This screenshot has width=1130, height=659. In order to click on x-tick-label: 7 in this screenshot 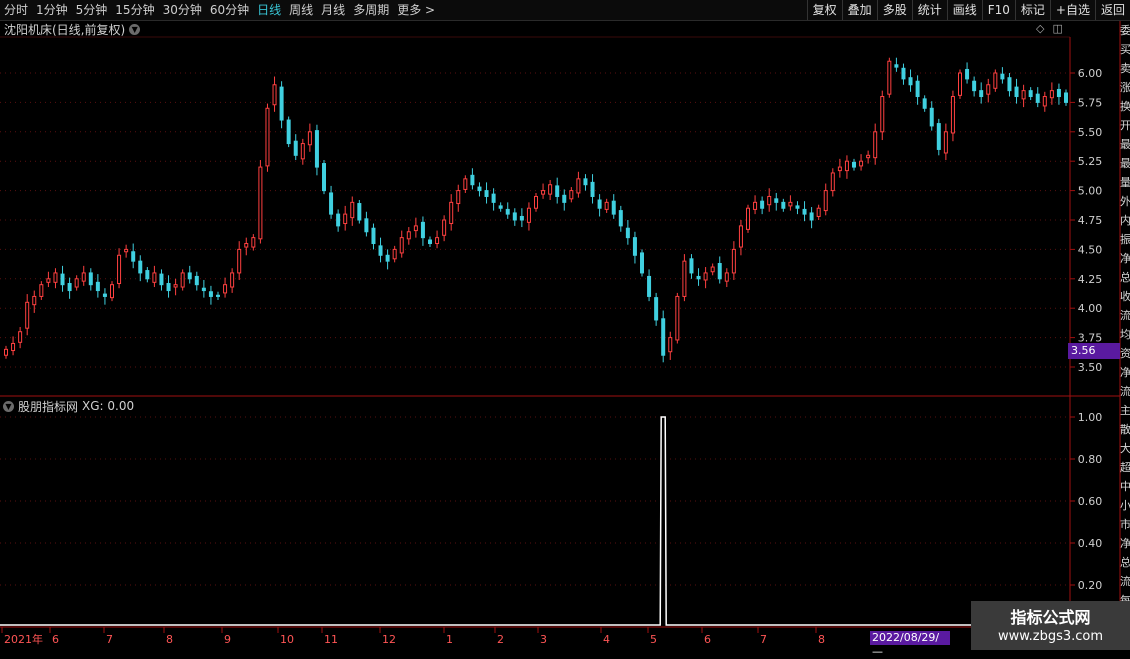, I will do `click(109, 639)`.